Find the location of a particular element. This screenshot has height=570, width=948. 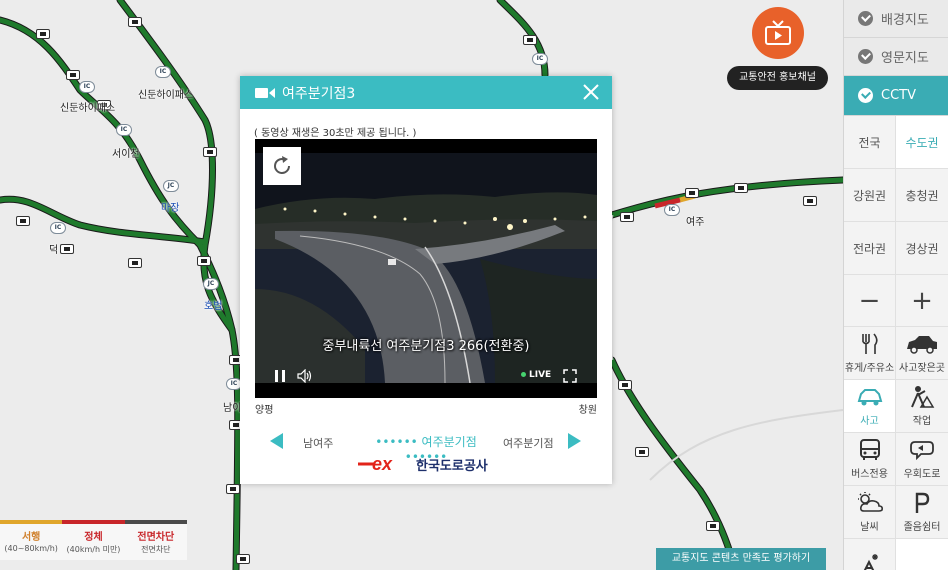

detour-icon is located at coordinates (922, 451).